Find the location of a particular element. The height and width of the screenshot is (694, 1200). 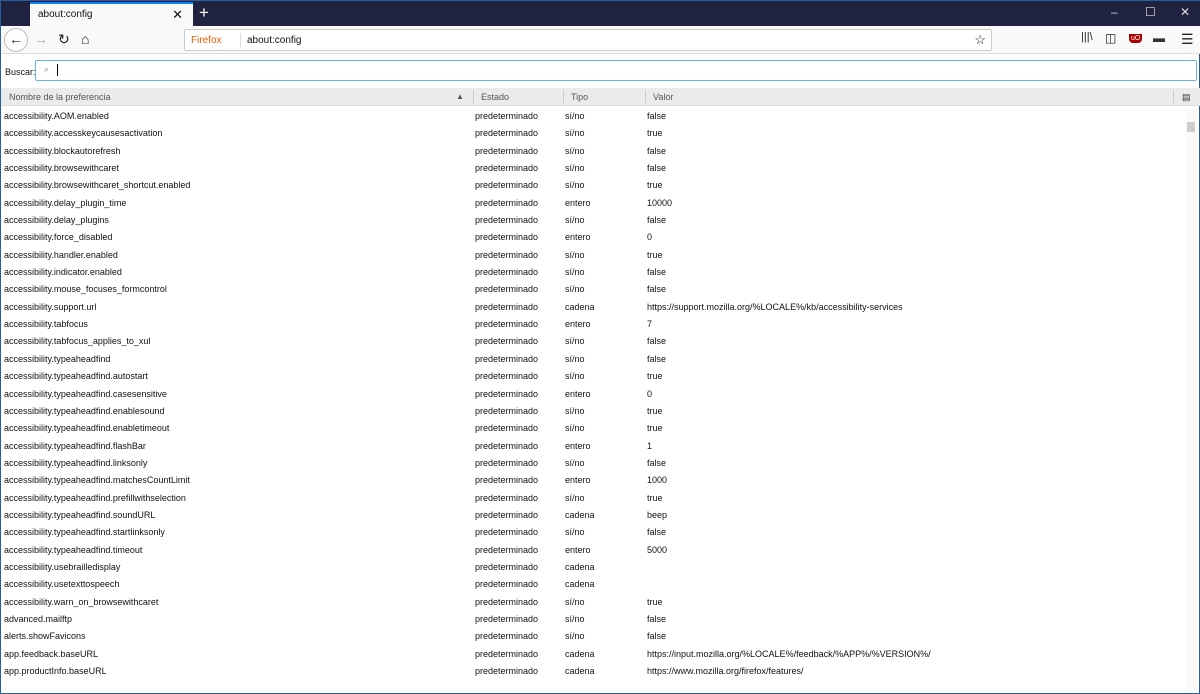

scrollbar-thumb is located at coordinates (1191, 127).